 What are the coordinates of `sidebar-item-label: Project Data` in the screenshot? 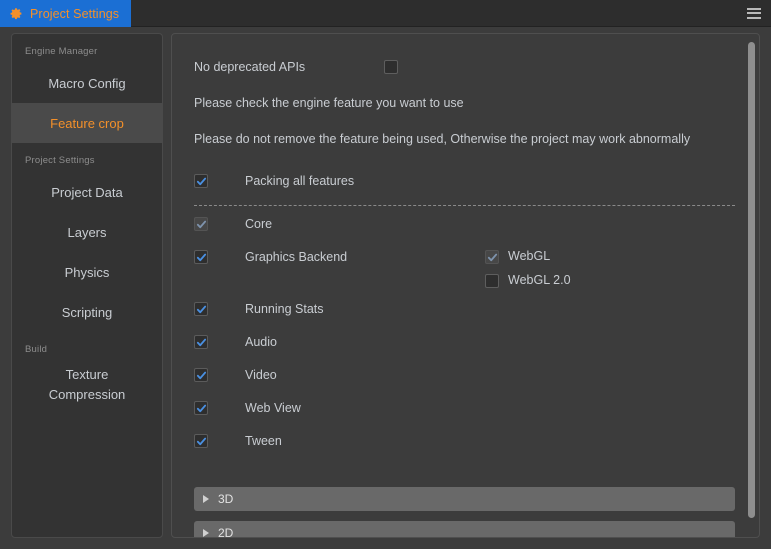 It's located at (87, 192).